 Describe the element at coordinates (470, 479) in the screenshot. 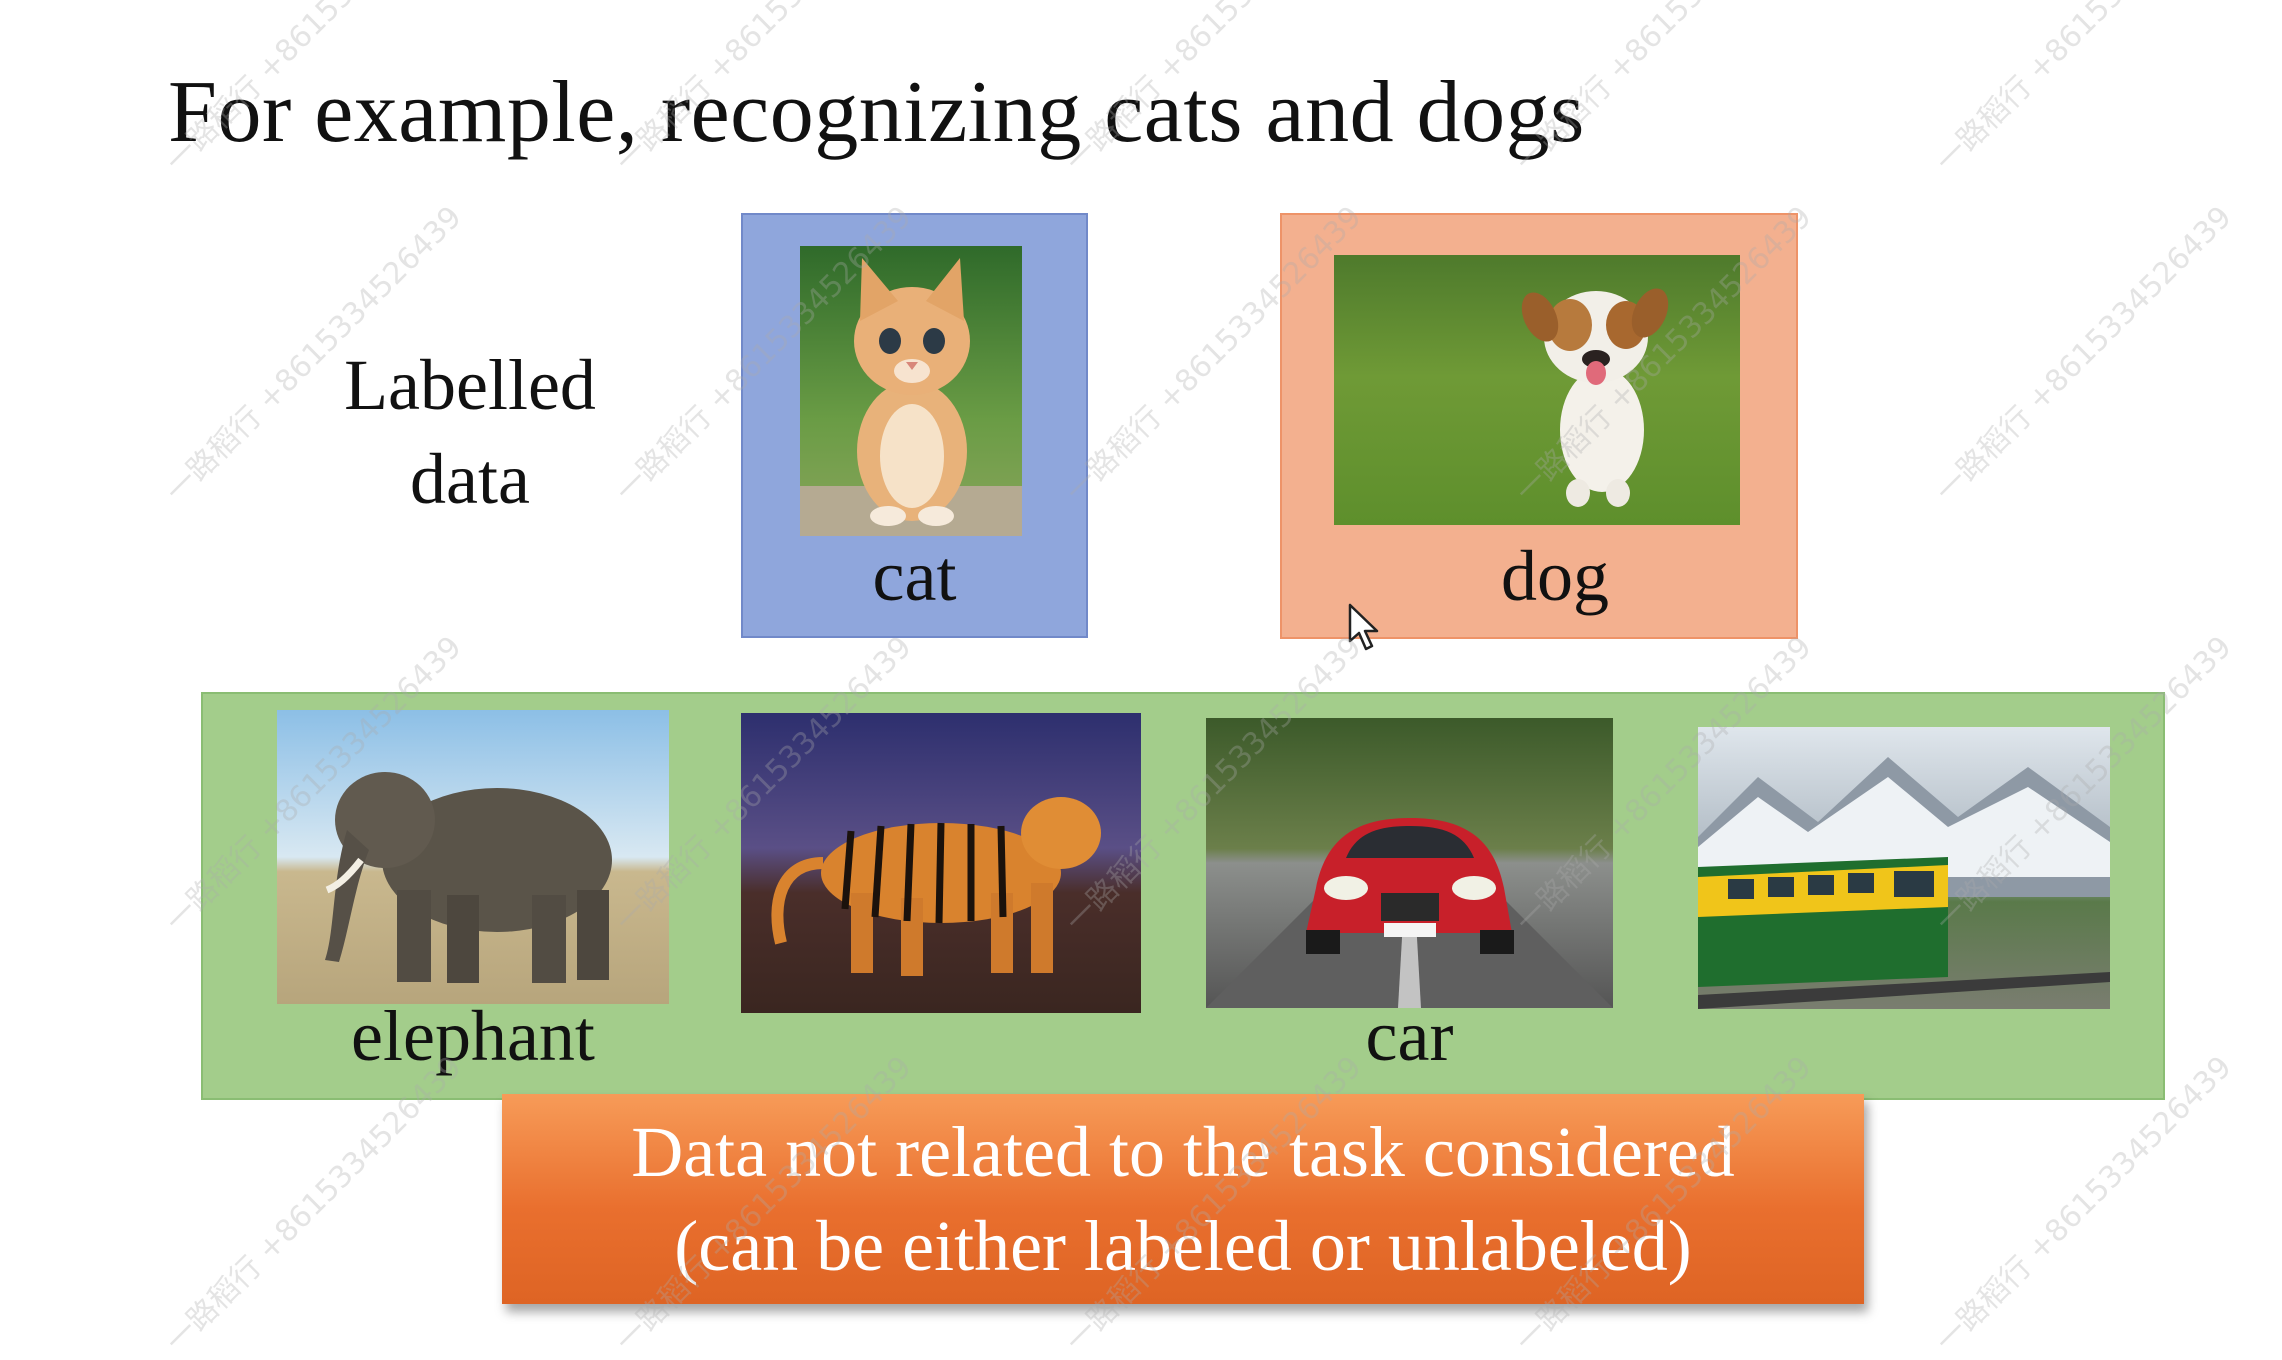

I see `labelled-data-line2: data` at that location.